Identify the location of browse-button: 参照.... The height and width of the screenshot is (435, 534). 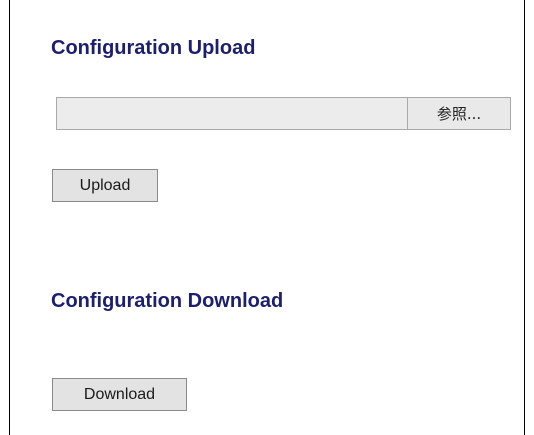
(458, 113).